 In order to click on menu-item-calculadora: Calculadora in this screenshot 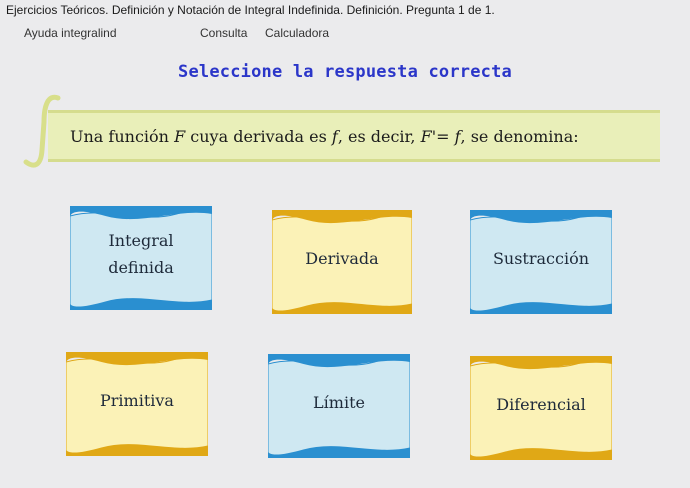, I will do `click(297, 33)`.